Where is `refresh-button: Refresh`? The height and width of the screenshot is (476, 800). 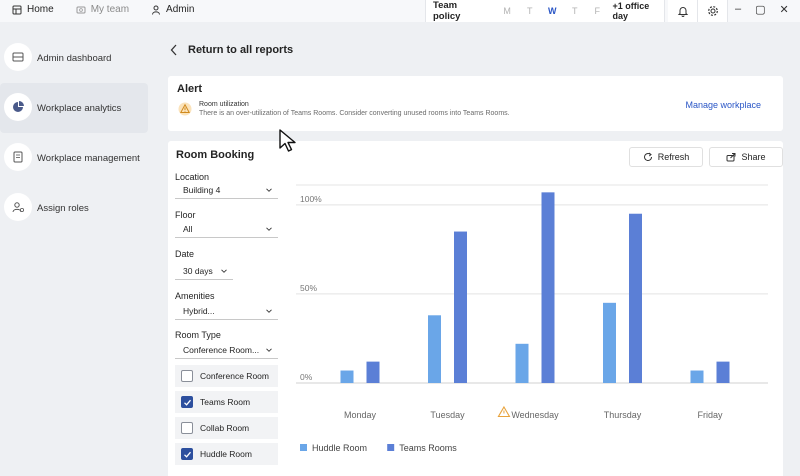 refresh-button: Refresh is located at coordinates (666, 157).